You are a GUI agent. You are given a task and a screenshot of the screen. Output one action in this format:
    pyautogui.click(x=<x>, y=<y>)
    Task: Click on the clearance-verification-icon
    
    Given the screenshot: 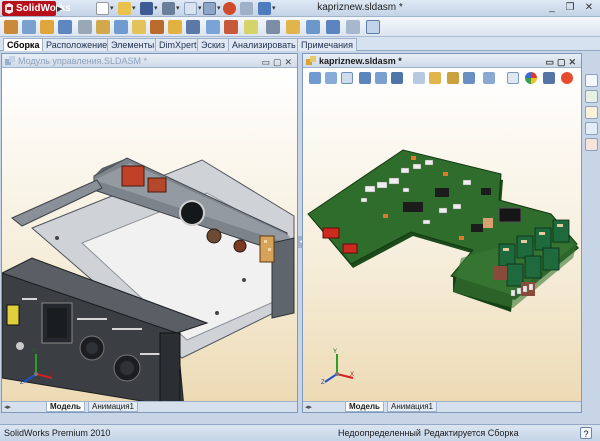 What is the action you would take?
    pyautogui.click(x=273, y=27)
    